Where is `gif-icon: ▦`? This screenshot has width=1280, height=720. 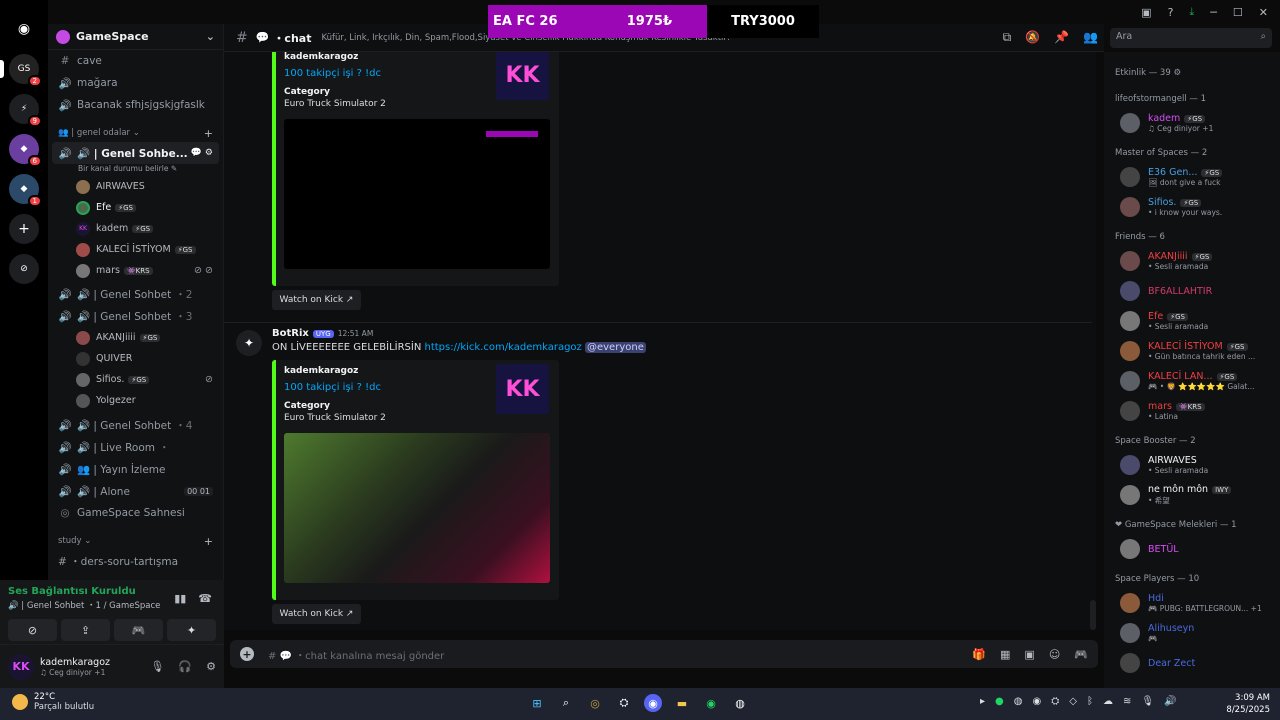
gif-icon: ▦ is located at coordinates (1005, 654).